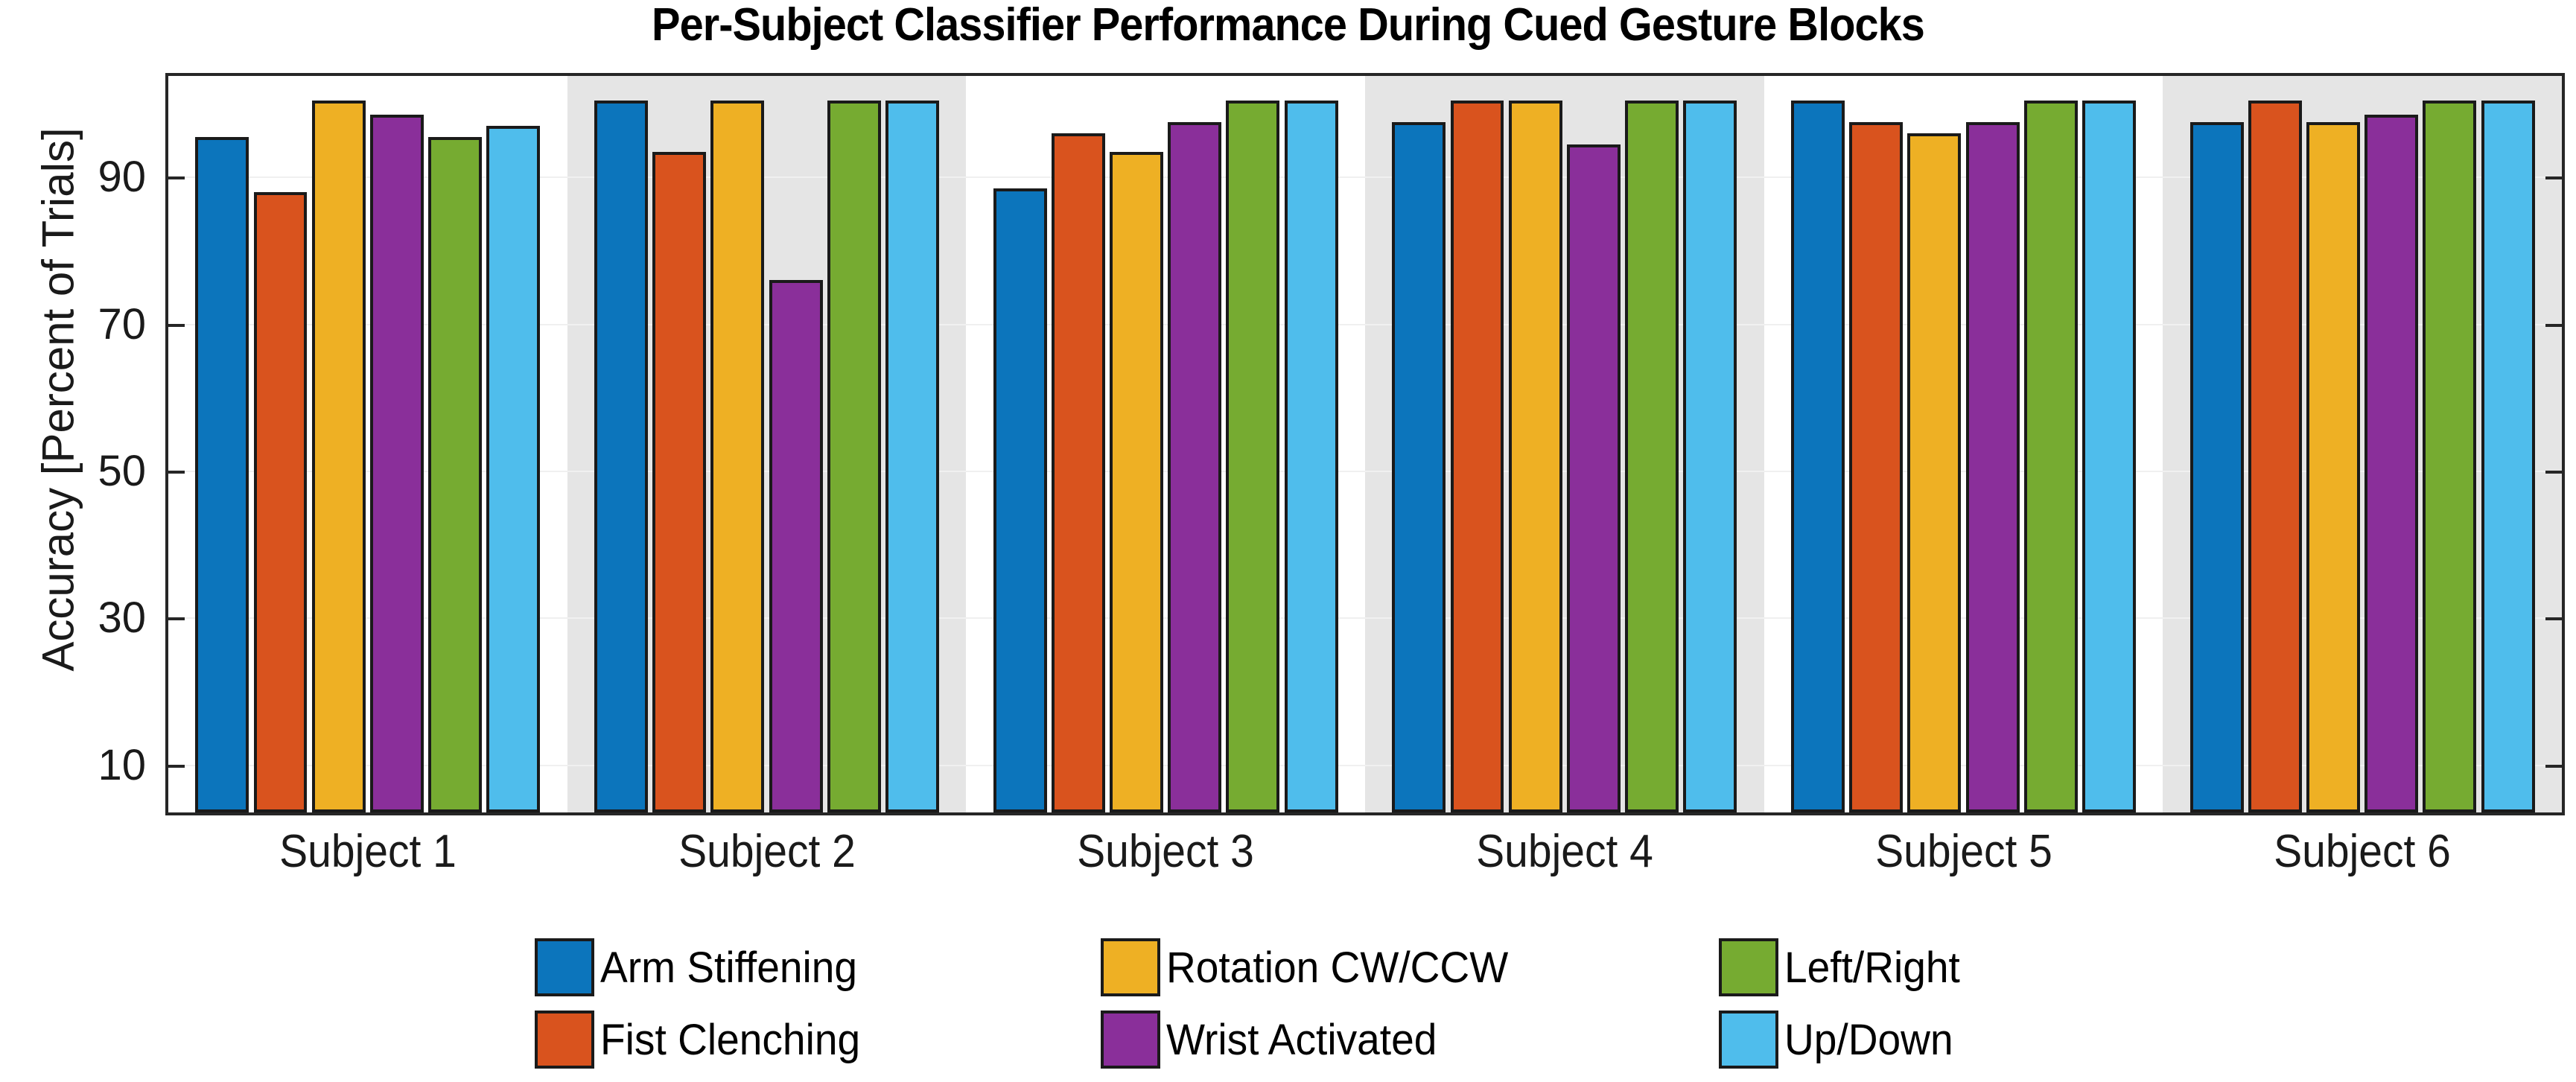 This screenshot has width=2576, height=1082. What do you see at coordinates (1337, 967) in the screenshot?
I see `legend-item-label: Rotation CW/CCW` at bounding box center [1337, 967].